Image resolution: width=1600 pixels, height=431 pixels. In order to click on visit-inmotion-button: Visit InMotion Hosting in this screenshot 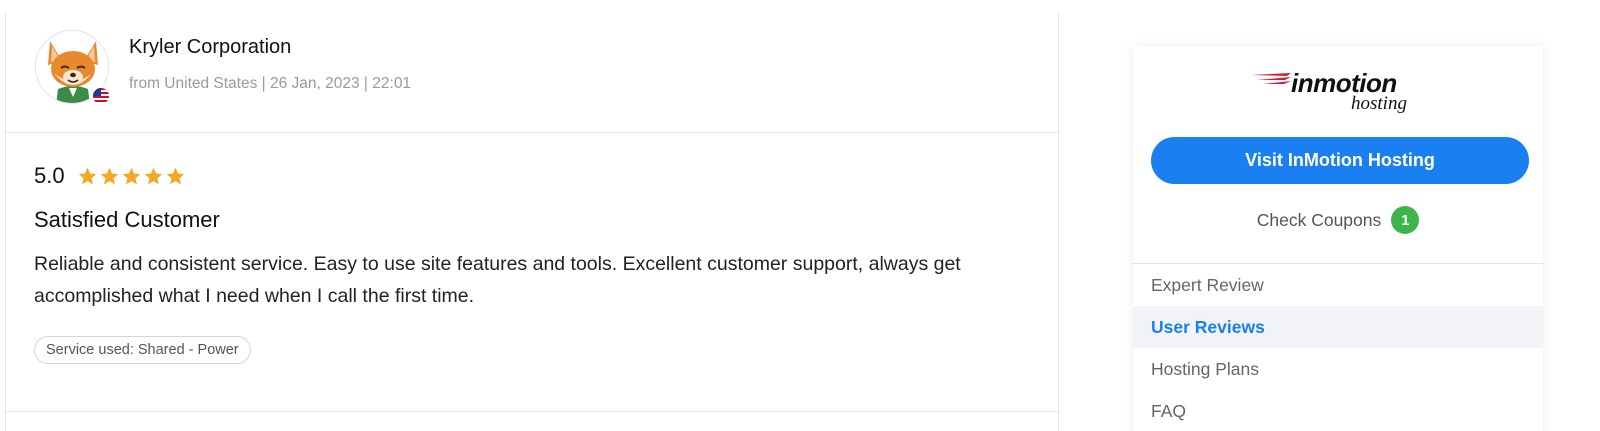, I will do `click(1340, 160)`.